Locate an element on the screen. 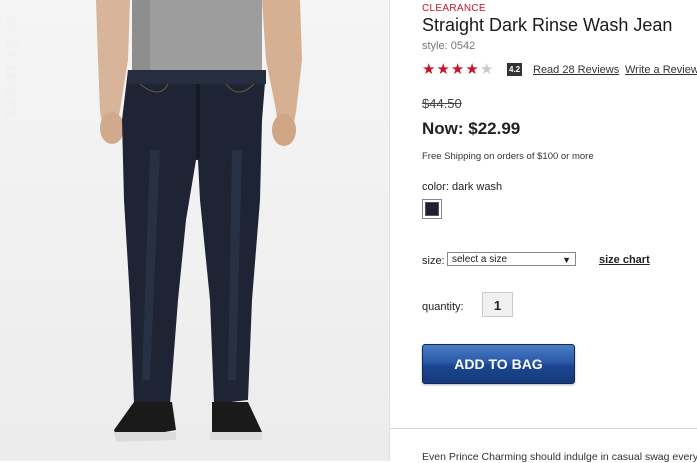 This screenshot has width=697, height=463. quantity-label: quantity: is located at coordinates (443, 307).